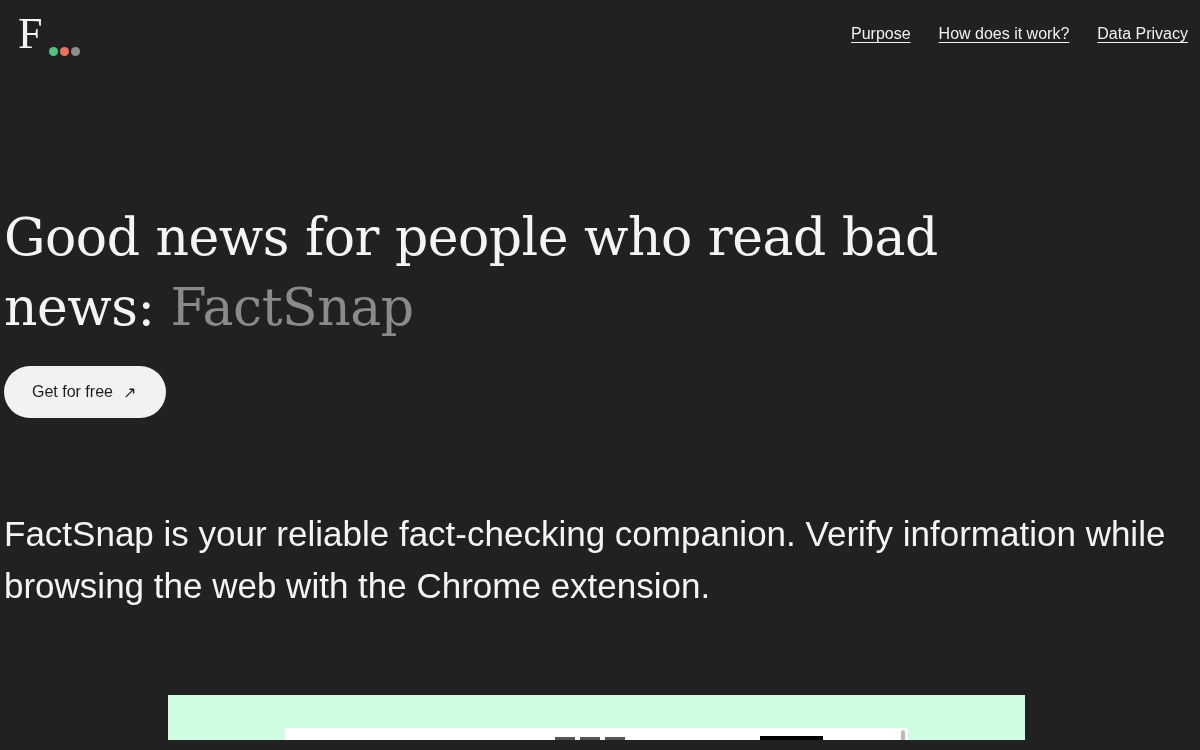 This screenshot has height=750, width=1200. Describe the element at coordinates (1142, 34) in the screenshot. I see `nav-link: Data Privacy` at that location.